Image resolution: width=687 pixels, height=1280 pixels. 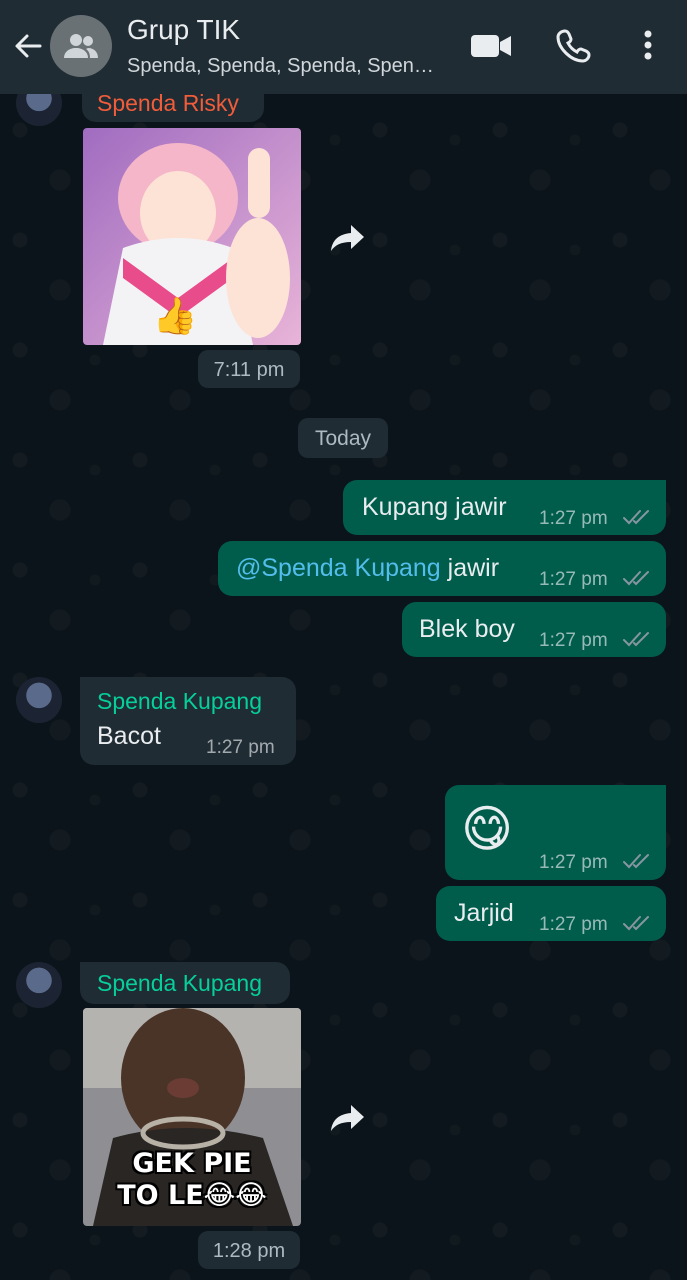 I want to click on sticker-image: GEK PIE TO LE😂😂, so click(x=192, y=1117).